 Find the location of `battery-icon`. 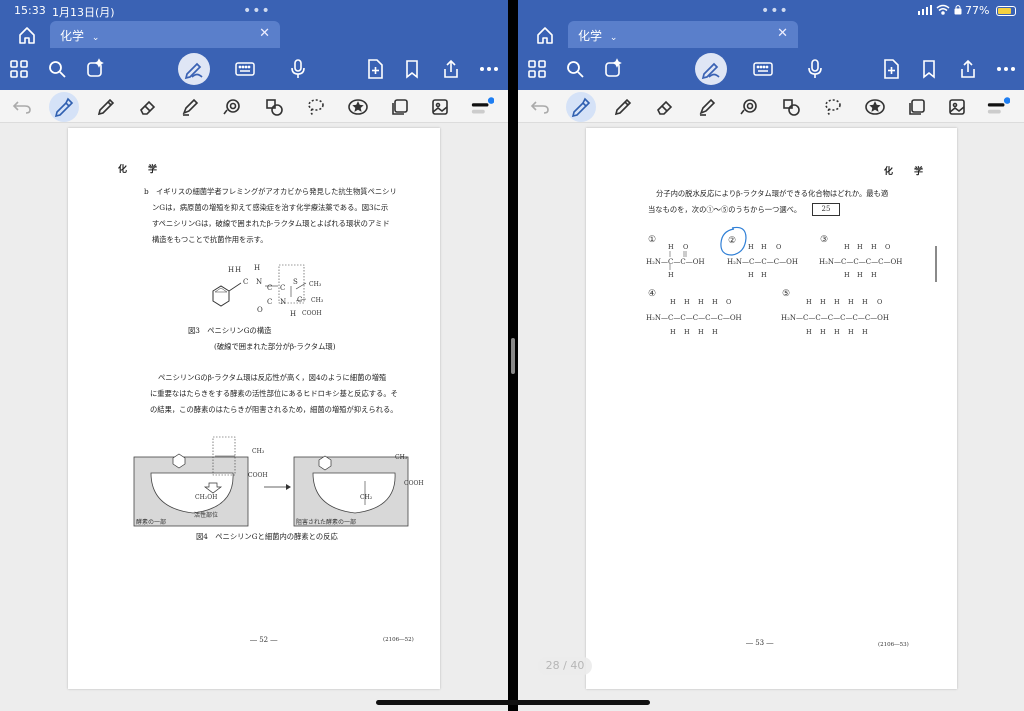

battery-icon is located at coordinates (1006, 11).